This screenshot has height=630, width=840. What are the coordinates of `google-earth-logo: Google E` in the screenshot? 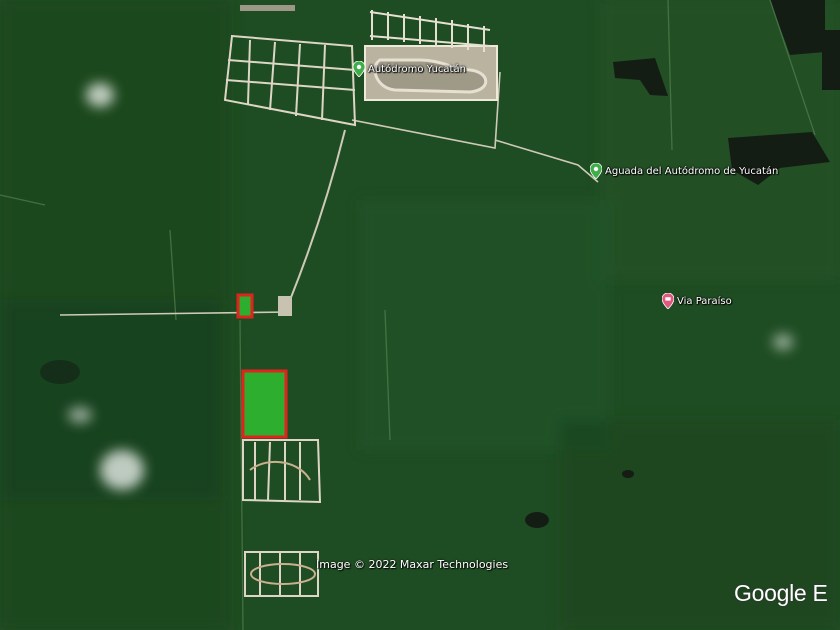 It's located at (781, 593).